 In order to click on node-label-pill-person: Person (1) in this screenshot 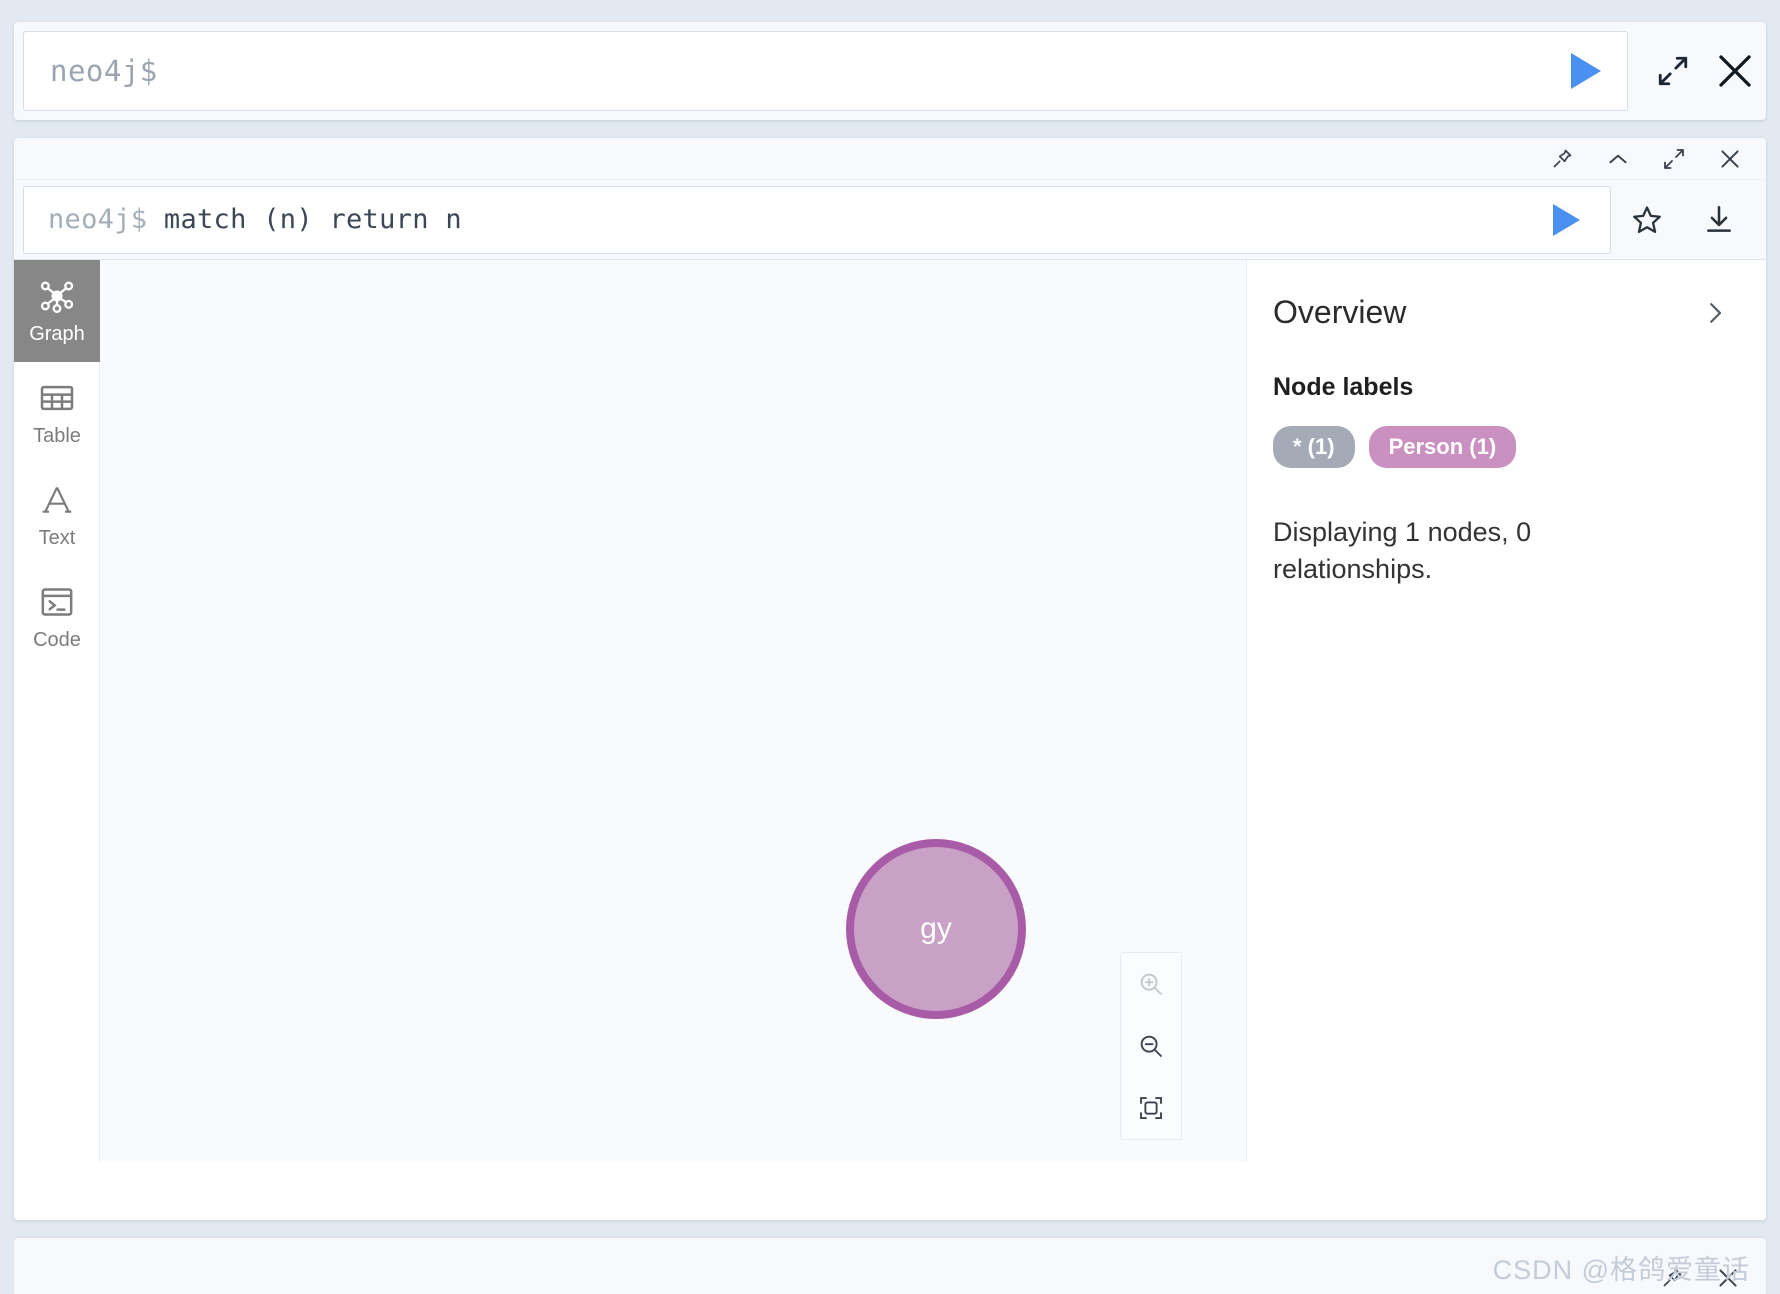, I will do `click(1442, 447)`.